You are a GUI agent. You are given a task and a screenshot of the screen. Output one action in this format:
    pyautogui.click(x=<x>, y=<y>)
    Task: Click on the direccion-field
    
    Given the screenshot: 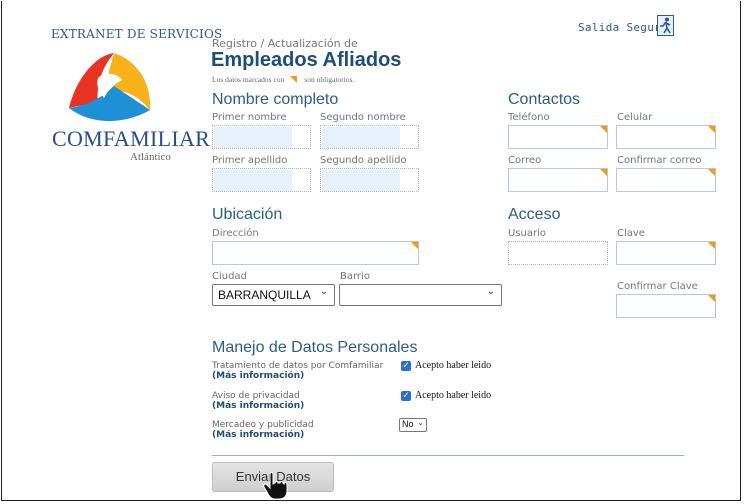 What is the action you would take?
    pyautogui.click(x=315, y=253)
    